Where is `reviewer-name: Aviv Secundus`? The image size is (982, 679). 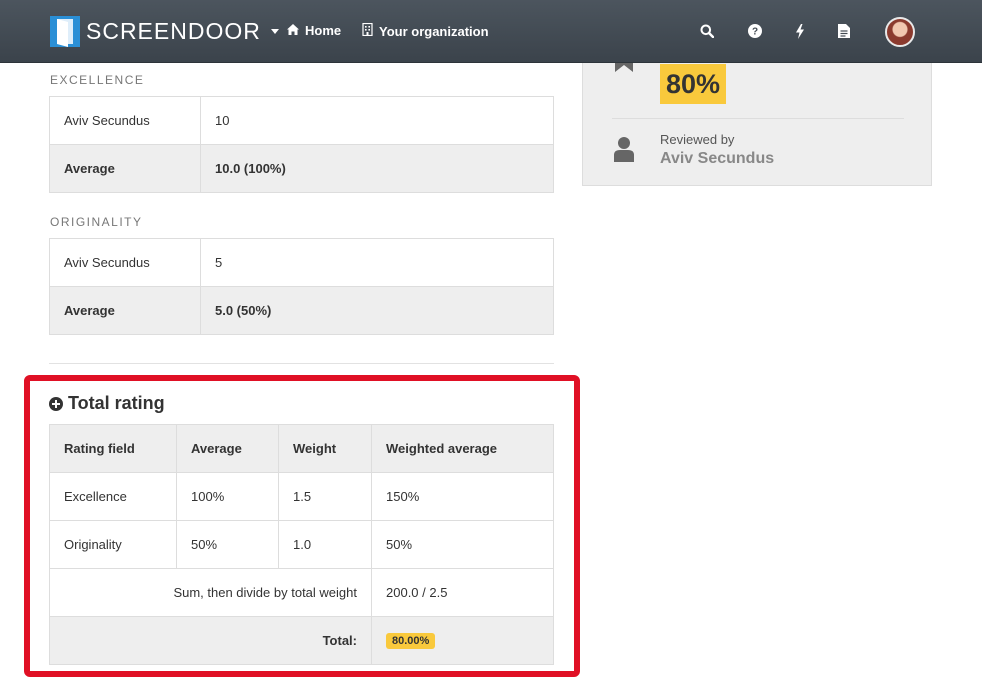 reviewer-name: Aviv Secundus is located at coordinates (717, 159).